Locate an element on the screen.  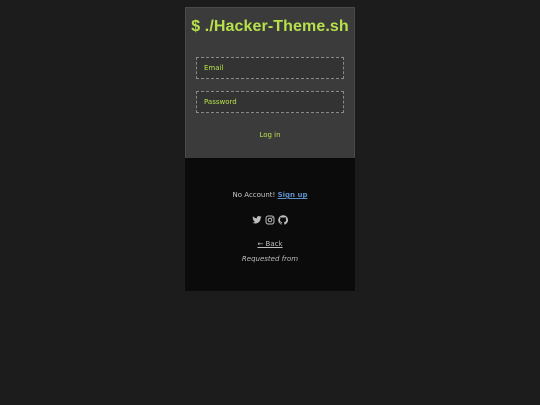
social-links is located at coordinates (270, 220).